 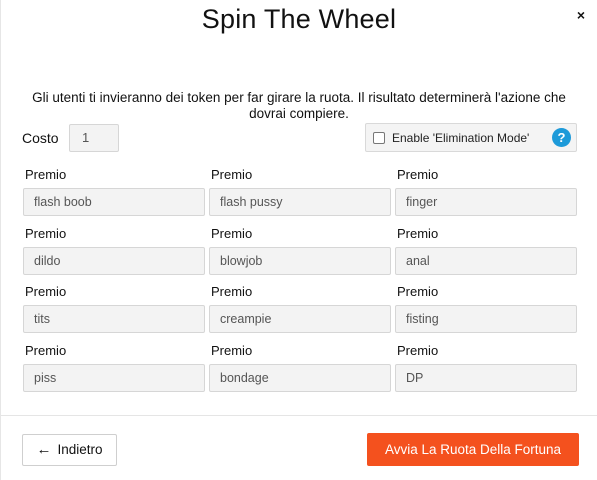 What do you see at coordinates (44, 449) in the screenshot?
I see `arrow-left-icon: ←` at bounding box center [44, 449].